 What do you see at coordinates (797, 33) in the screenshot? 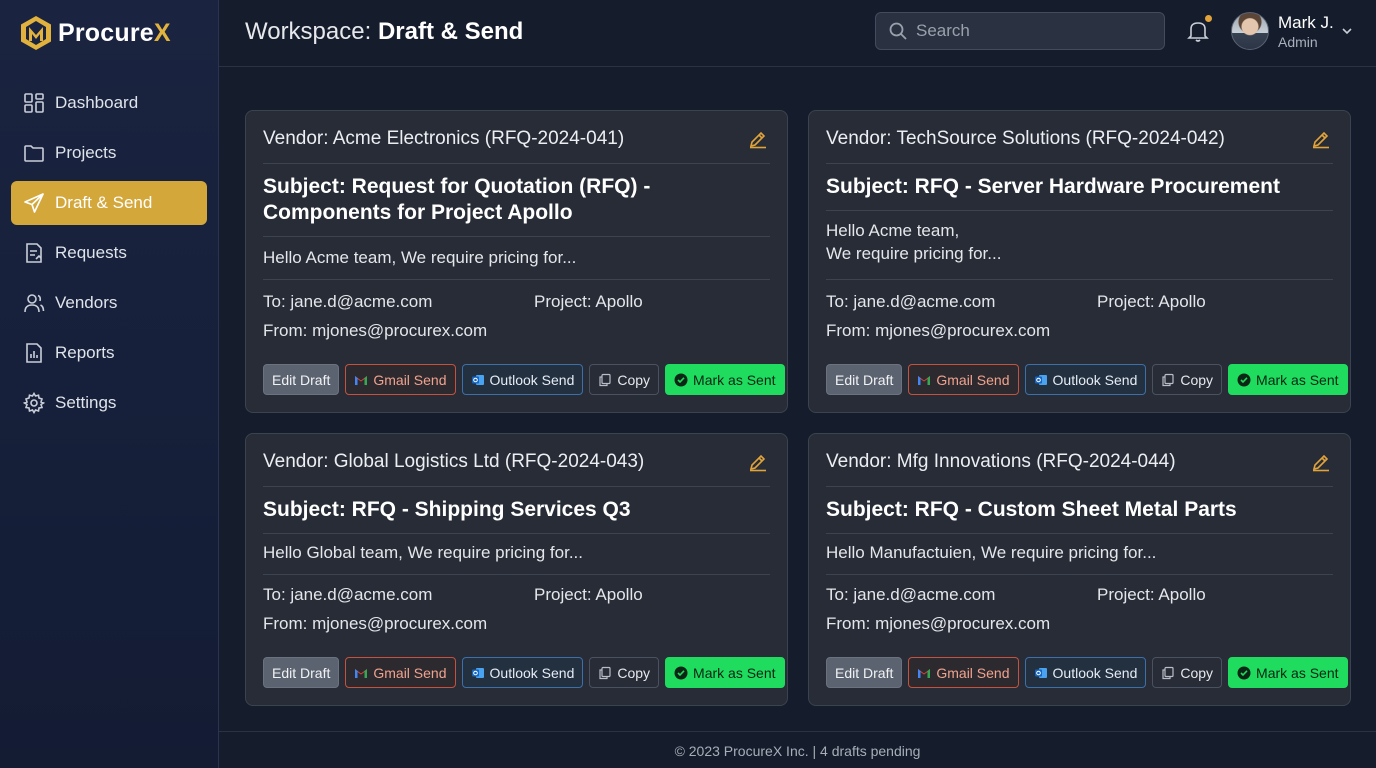
I see `top-header: Workspace: Draft & Send Mark J. Admin` at bounding box center [797, 33].